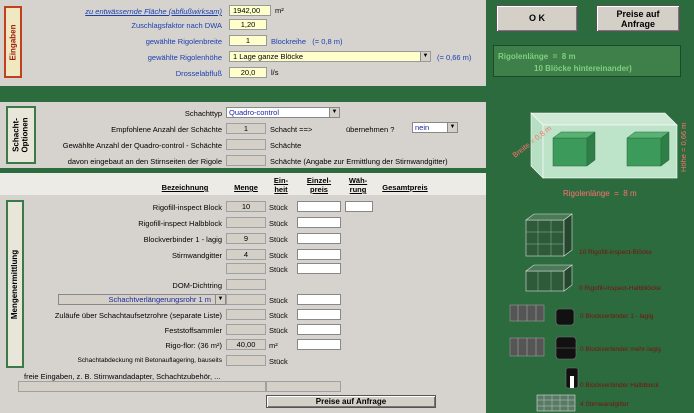  Describe the element at coordinates (196, 255) in the screenshot. I see `row-name: Stirnwandgitter` at that location.